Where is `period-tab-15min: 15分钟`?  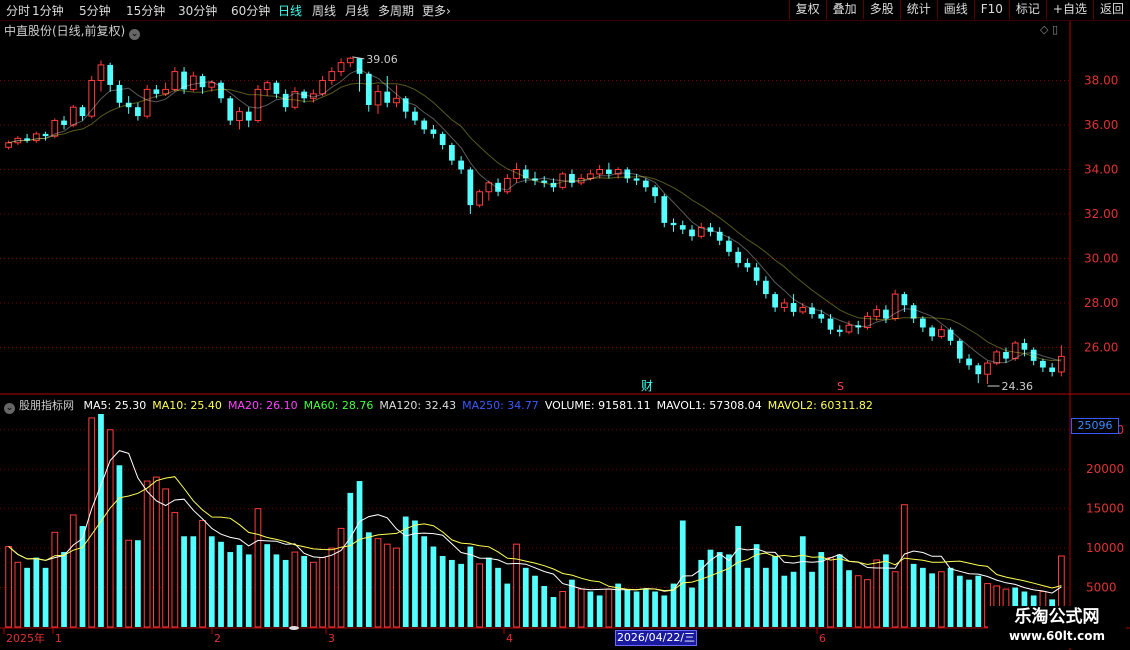
period-tab-15min: 15分钟 is located at coordinates (145, 10).